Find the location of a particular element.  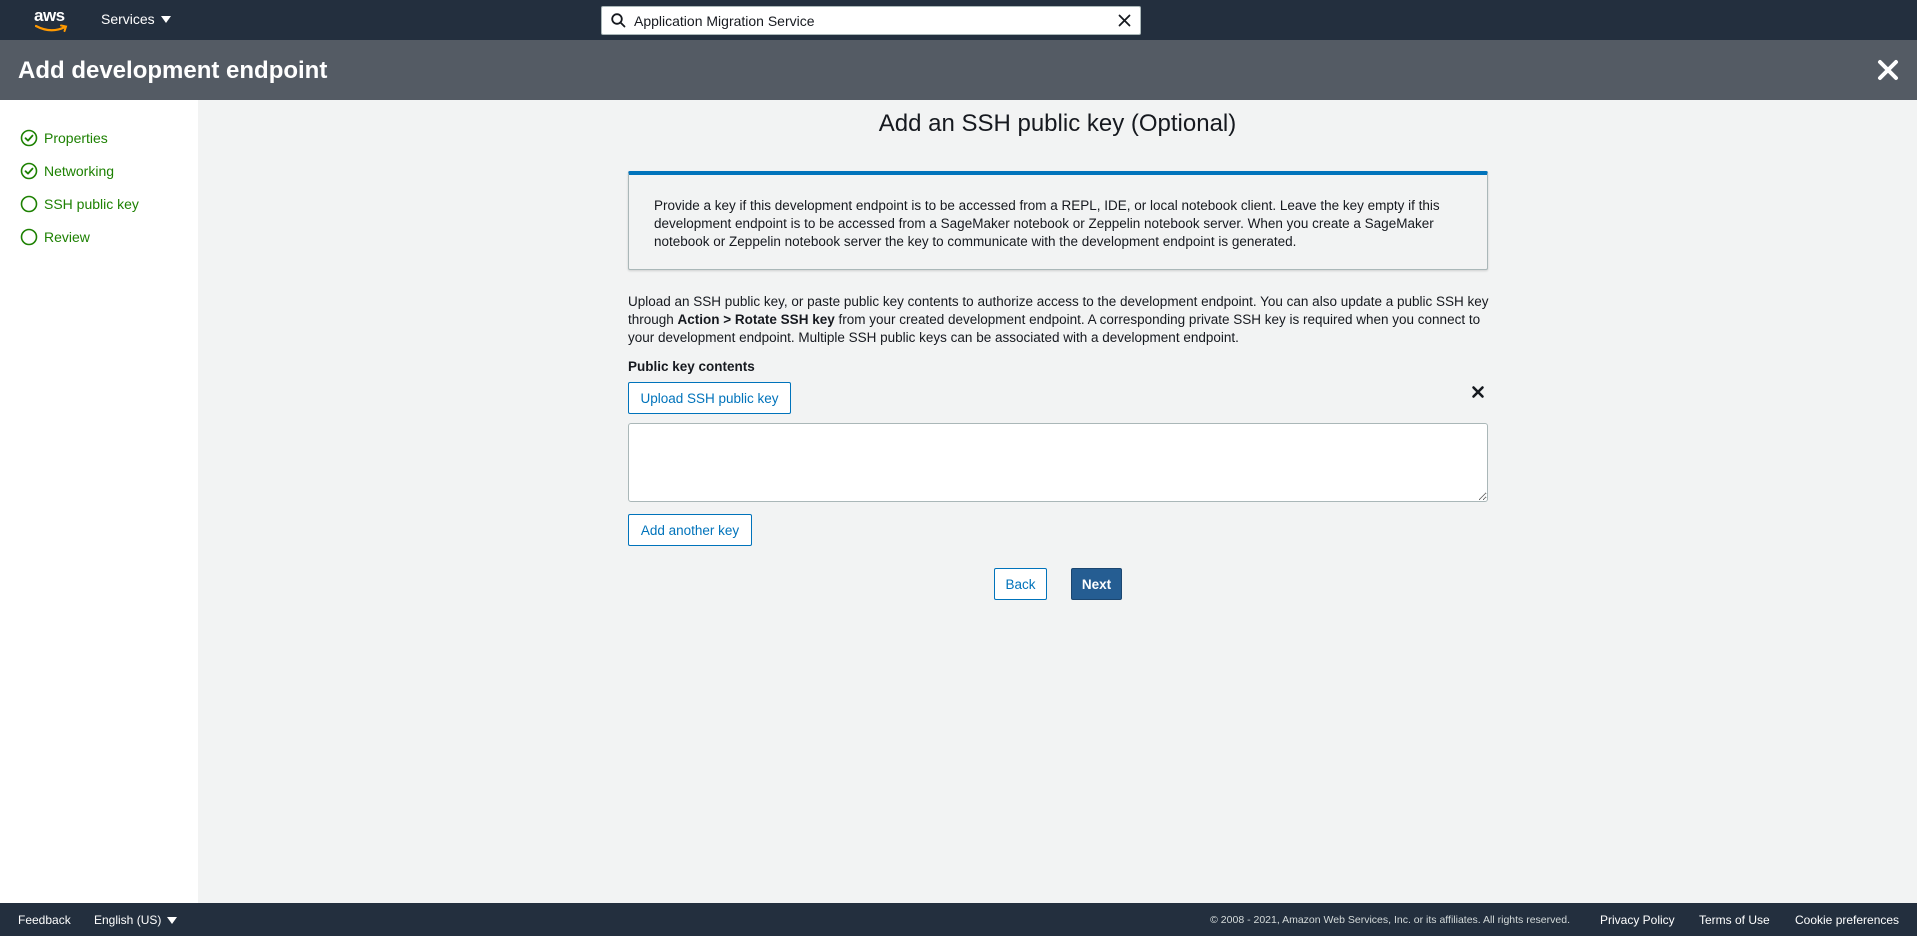

search-input: Application Migration Service is located at coordinates (871, 21).